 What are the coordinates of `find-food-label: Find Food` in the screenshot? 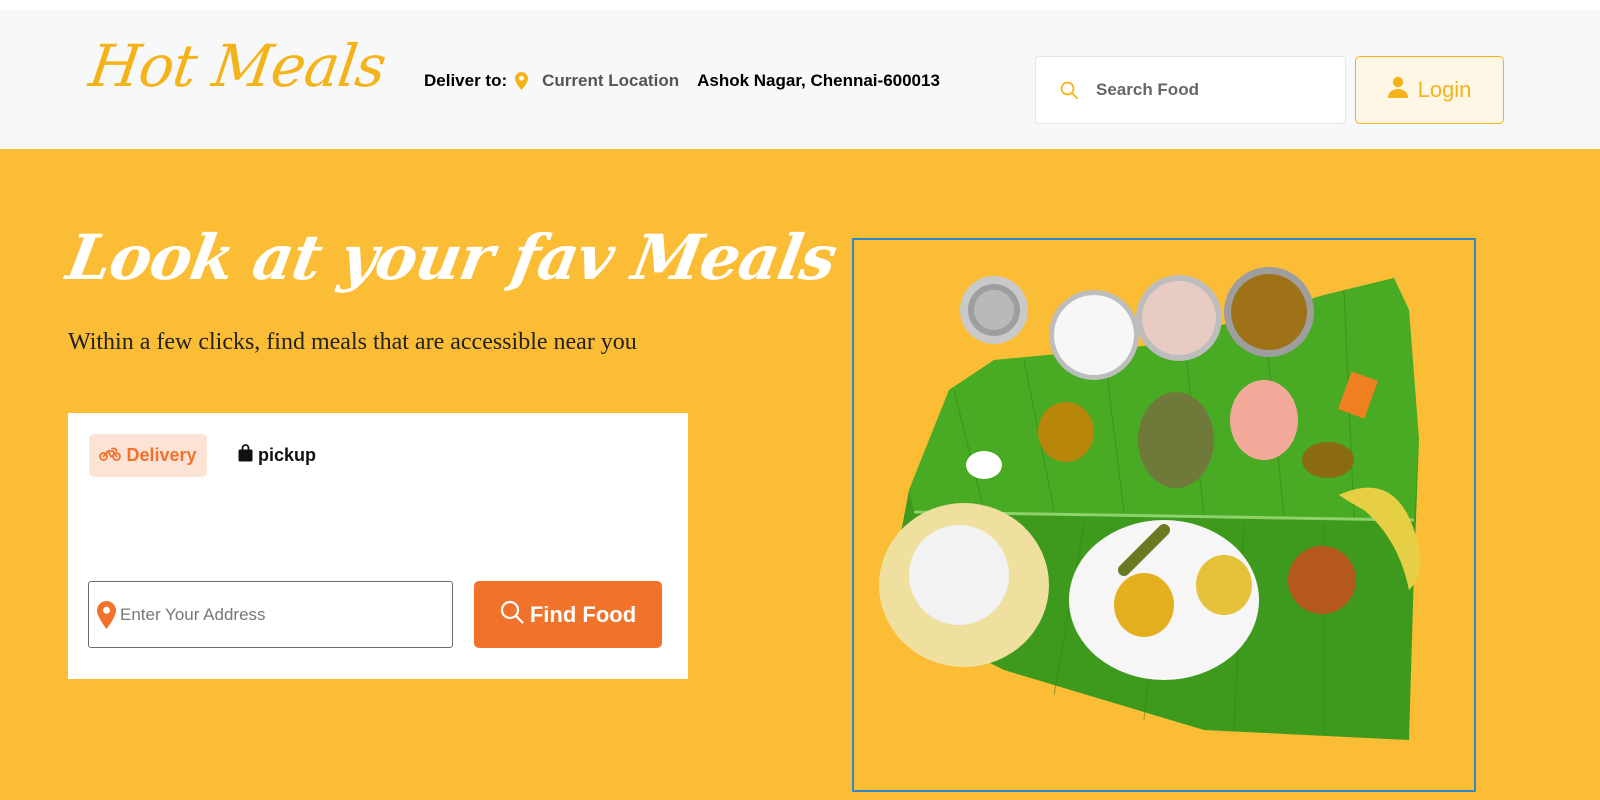 It's located at (583, 614).